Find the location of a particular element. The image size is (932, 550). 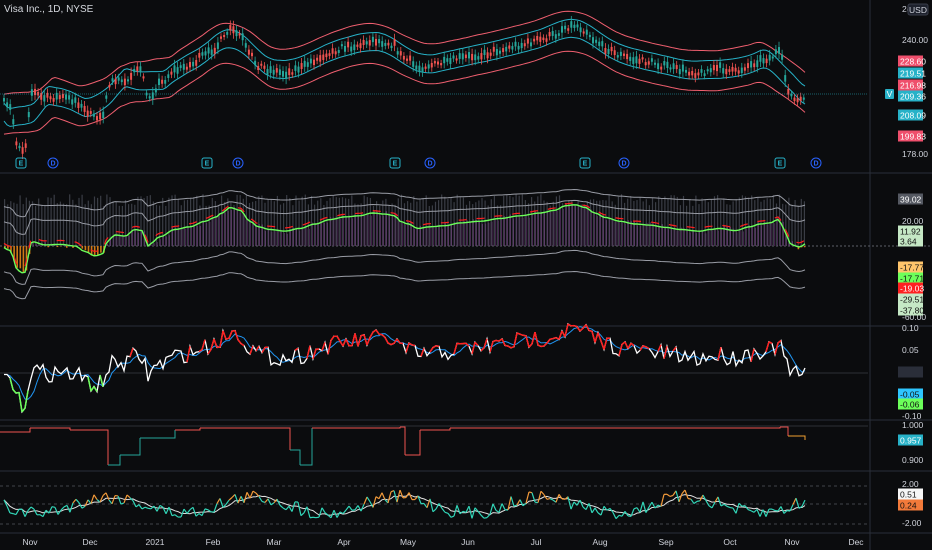

price-value-label: 199.83 is located at coordinates (913, 137).